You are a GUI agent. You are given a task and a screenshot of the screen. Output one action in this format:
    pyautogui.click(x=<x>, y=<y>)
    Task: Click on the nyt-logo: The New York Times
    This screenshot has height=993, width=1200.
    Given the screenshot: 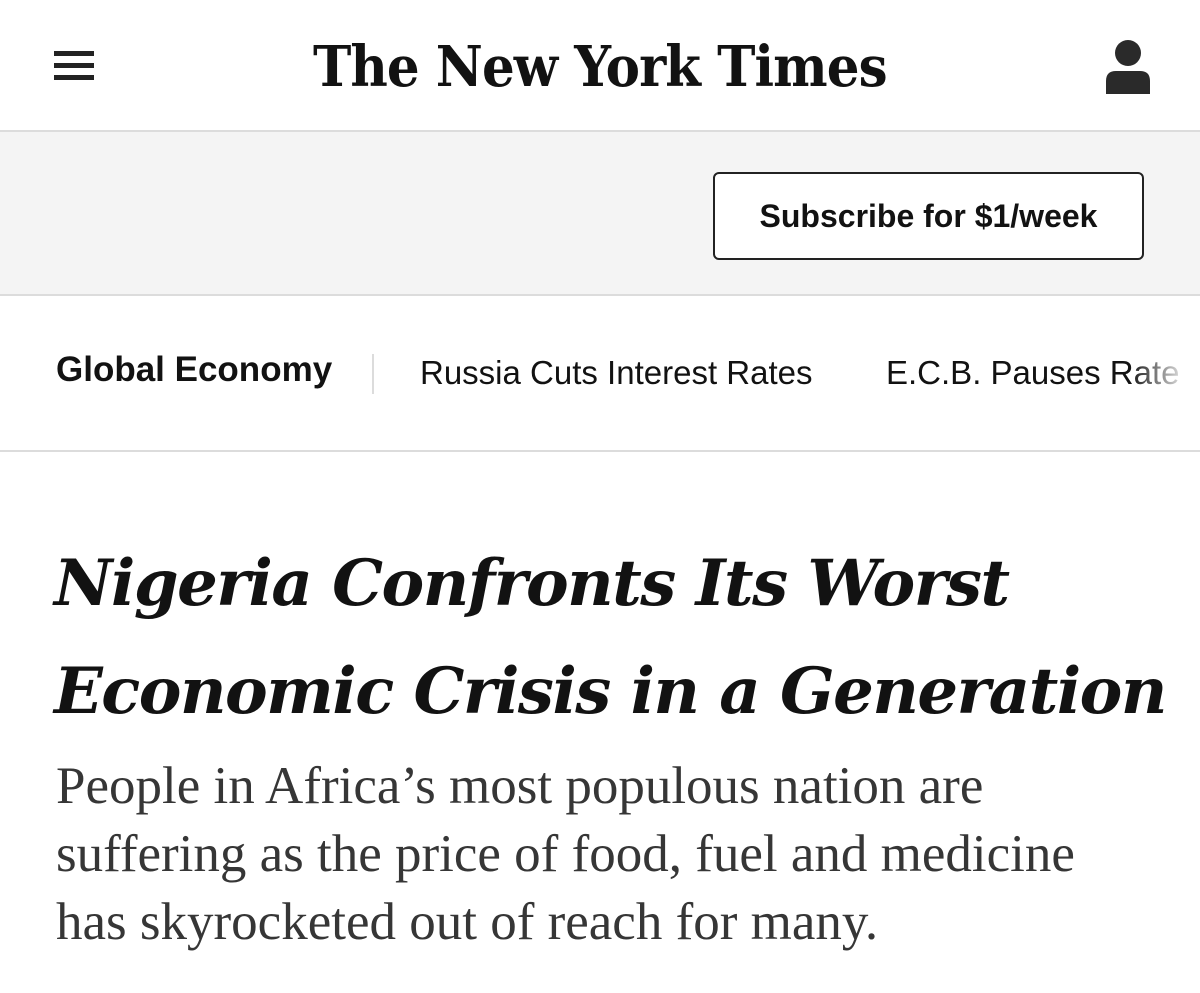 What is the action you would take?
    pyautogui.click(x=600, y=67)
    